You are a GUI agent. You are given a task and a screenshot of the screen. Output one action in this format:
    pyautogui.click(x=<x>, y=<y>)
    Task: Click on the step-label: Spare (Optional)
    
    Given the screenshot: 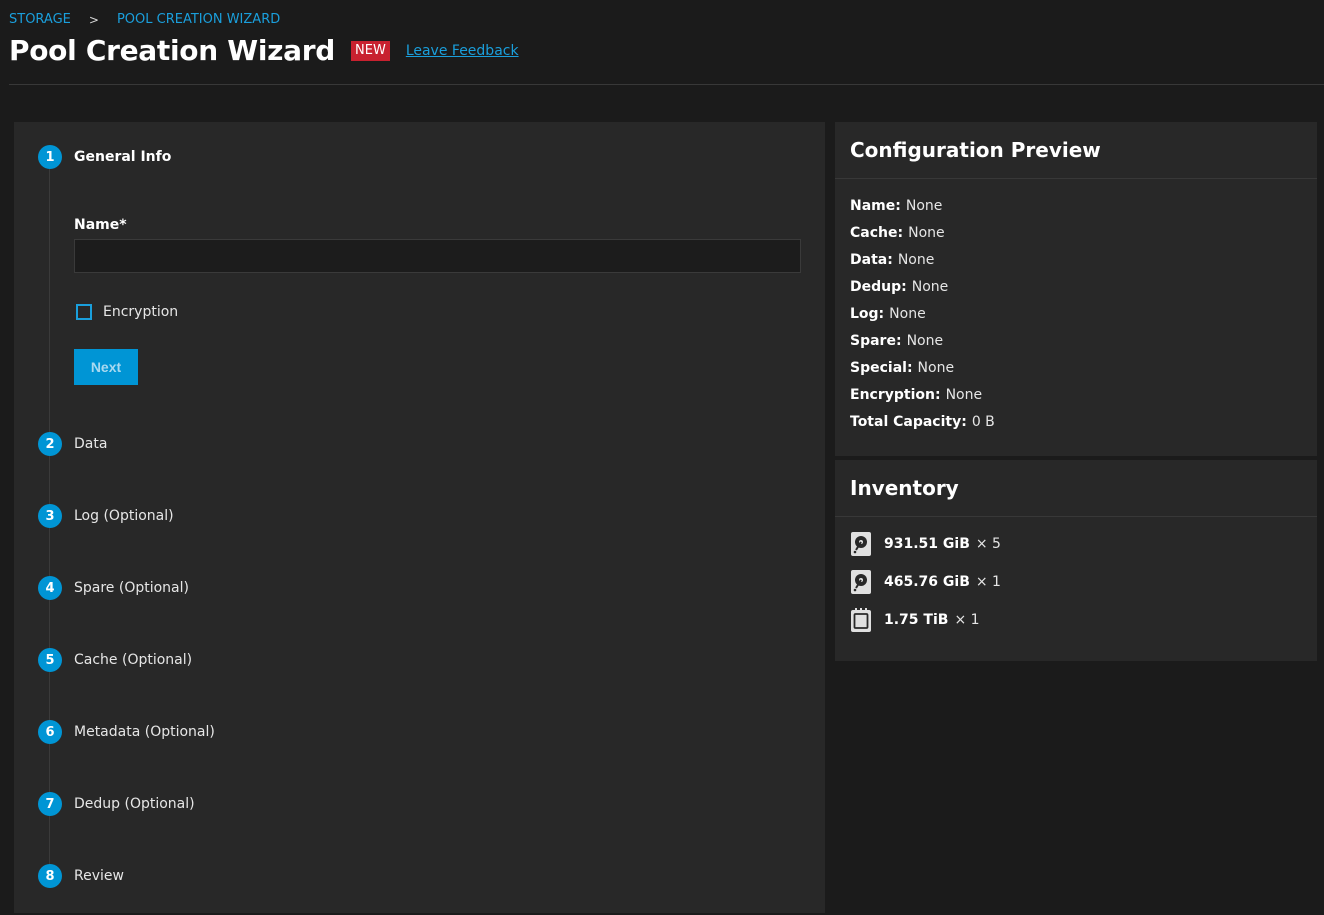 What is the action you would take?
    pyautogui.click(x=131, y=588)
    